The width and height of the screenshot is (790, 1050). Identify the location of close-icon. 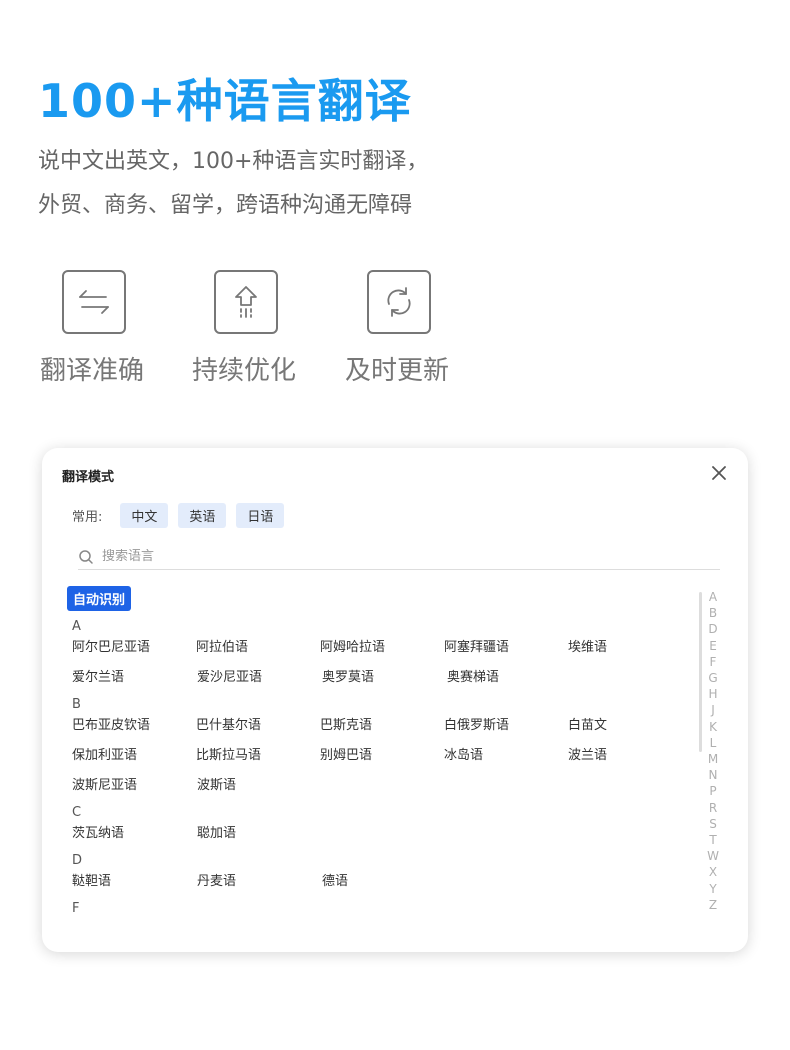
(719, 473).